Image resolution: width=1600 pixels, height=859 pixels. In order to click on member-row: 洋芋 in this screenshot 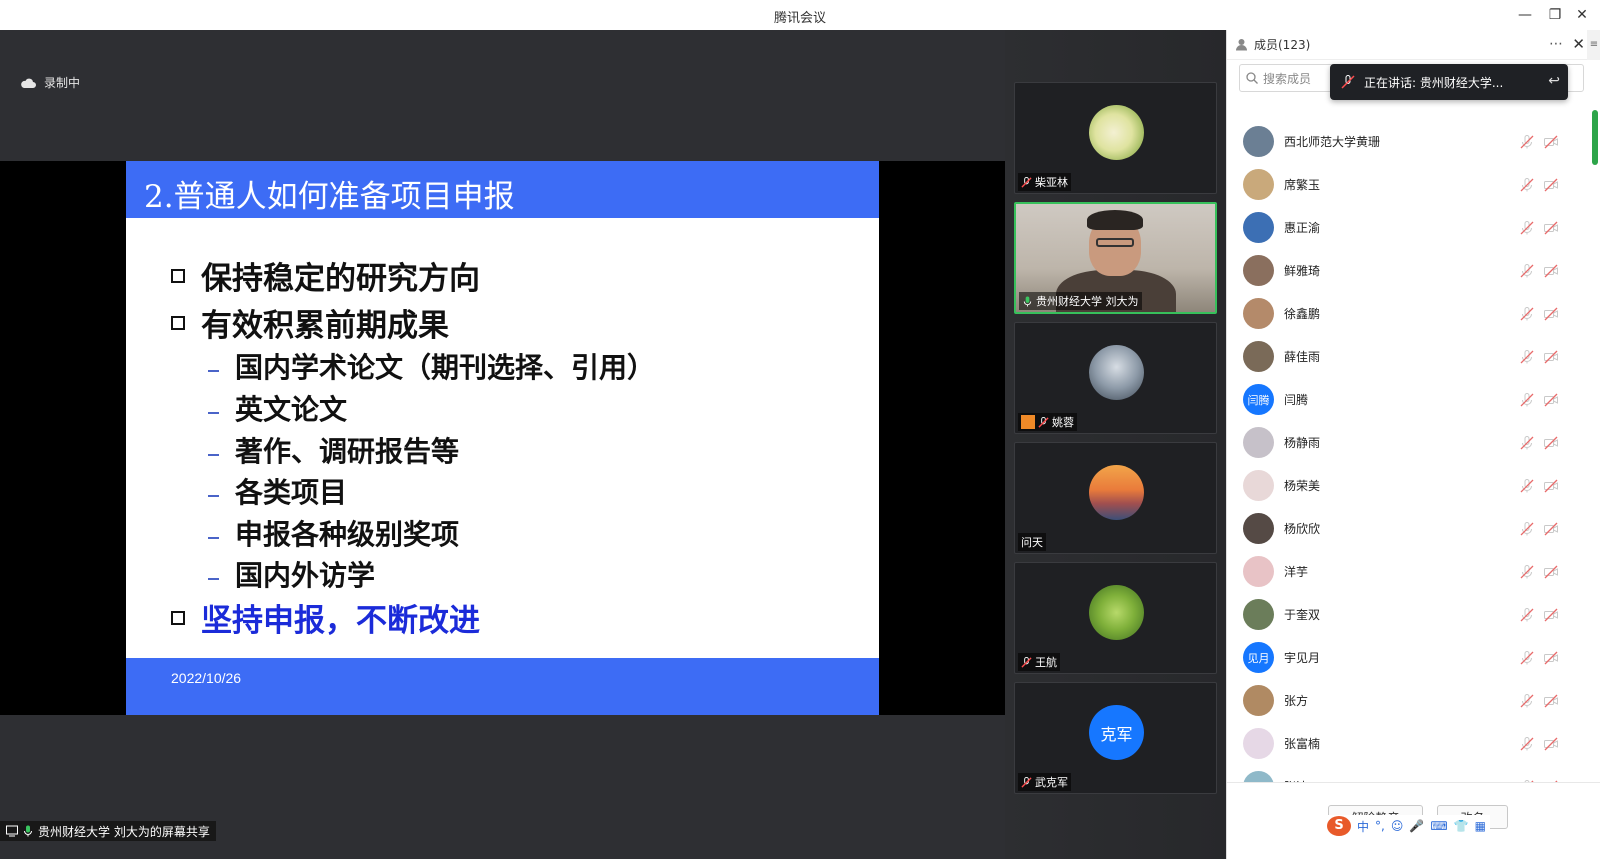, I will do `click(1413, 571)`.